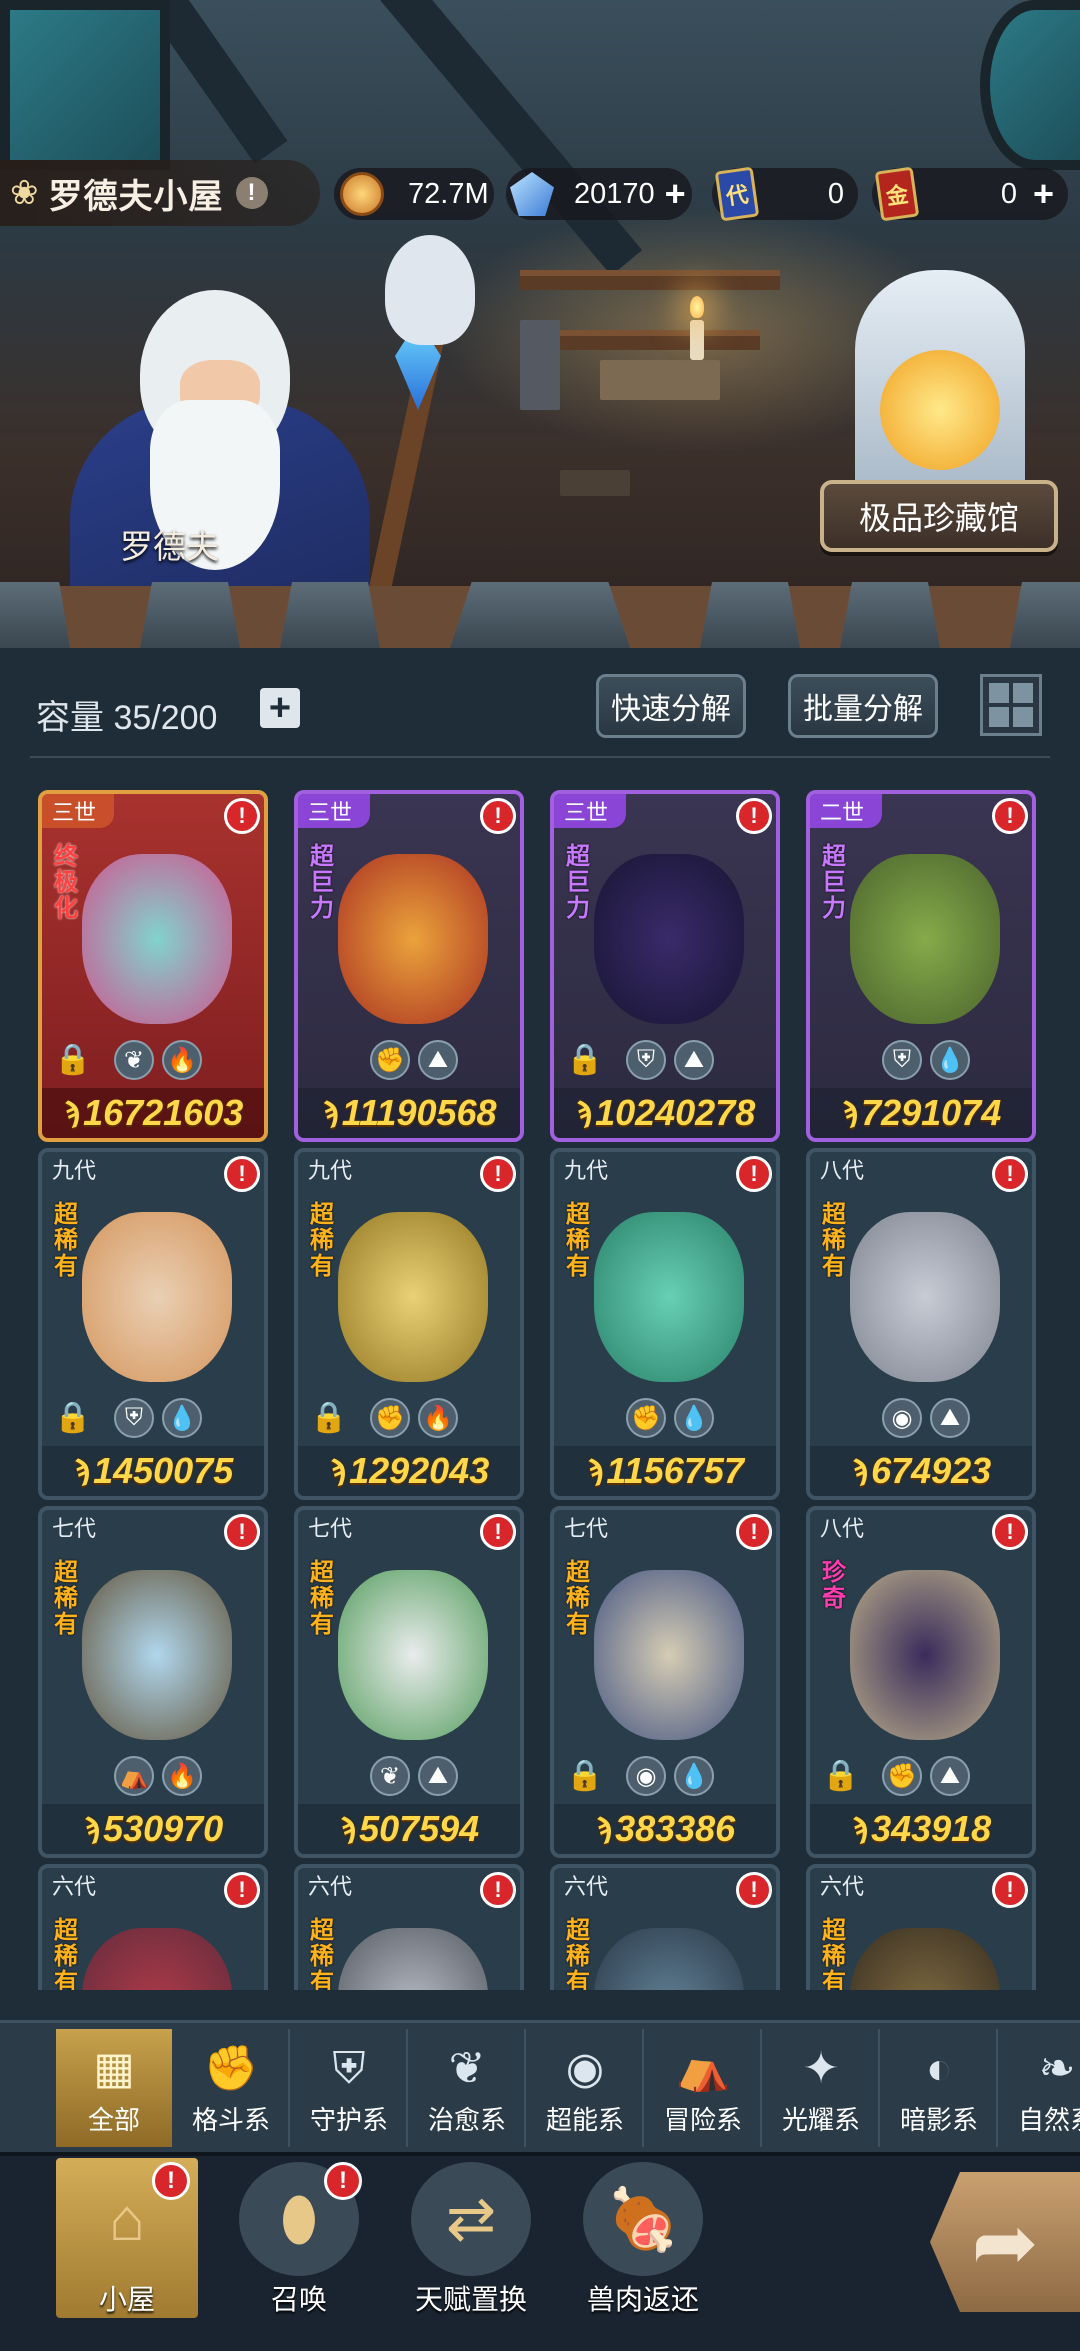  Describe the element at coordinates (665, 1324) in the screenshot. I see `pet-card: 九代! 超稀有 ✊ 💧 ϡ 1156757` at that location.